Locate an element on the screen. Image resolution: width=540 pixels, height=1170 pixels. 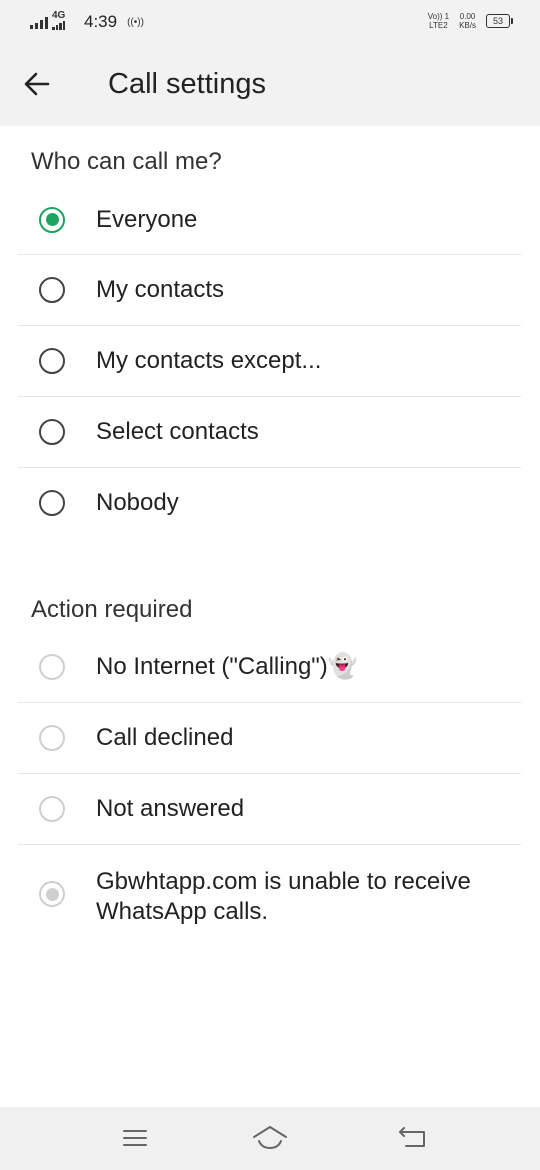
speed-value: 0.00 is located at coordinates (467, 16).